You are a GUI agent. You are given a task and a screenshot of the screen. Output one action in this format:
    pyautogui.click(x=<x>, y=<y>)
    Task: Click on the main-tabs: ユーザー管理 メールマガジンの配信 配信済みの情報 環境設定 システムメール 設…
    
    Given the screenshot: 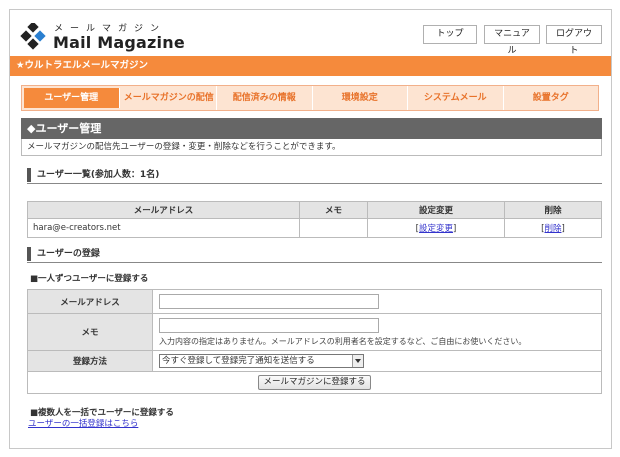 What is the action you would take?
    pyautogui.click(x=310, y=98)
    